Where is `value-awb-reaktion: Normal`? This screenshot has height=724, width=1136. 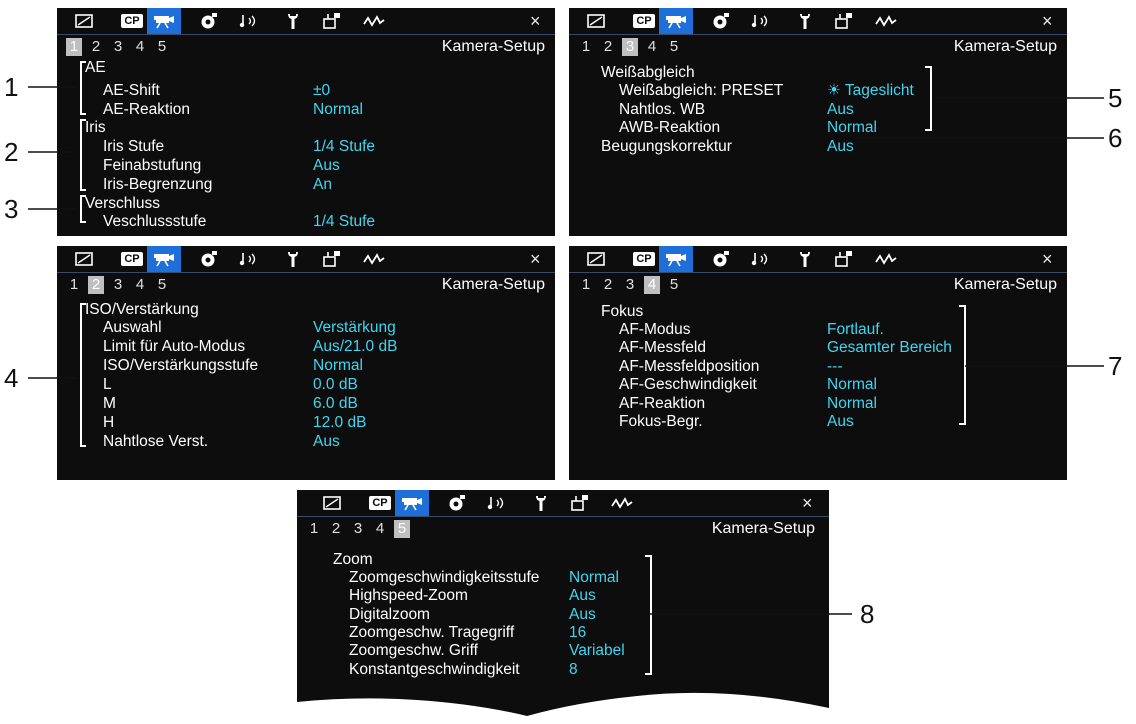
value-awb-reaktion: Normal is located at coordinates (852, 127).